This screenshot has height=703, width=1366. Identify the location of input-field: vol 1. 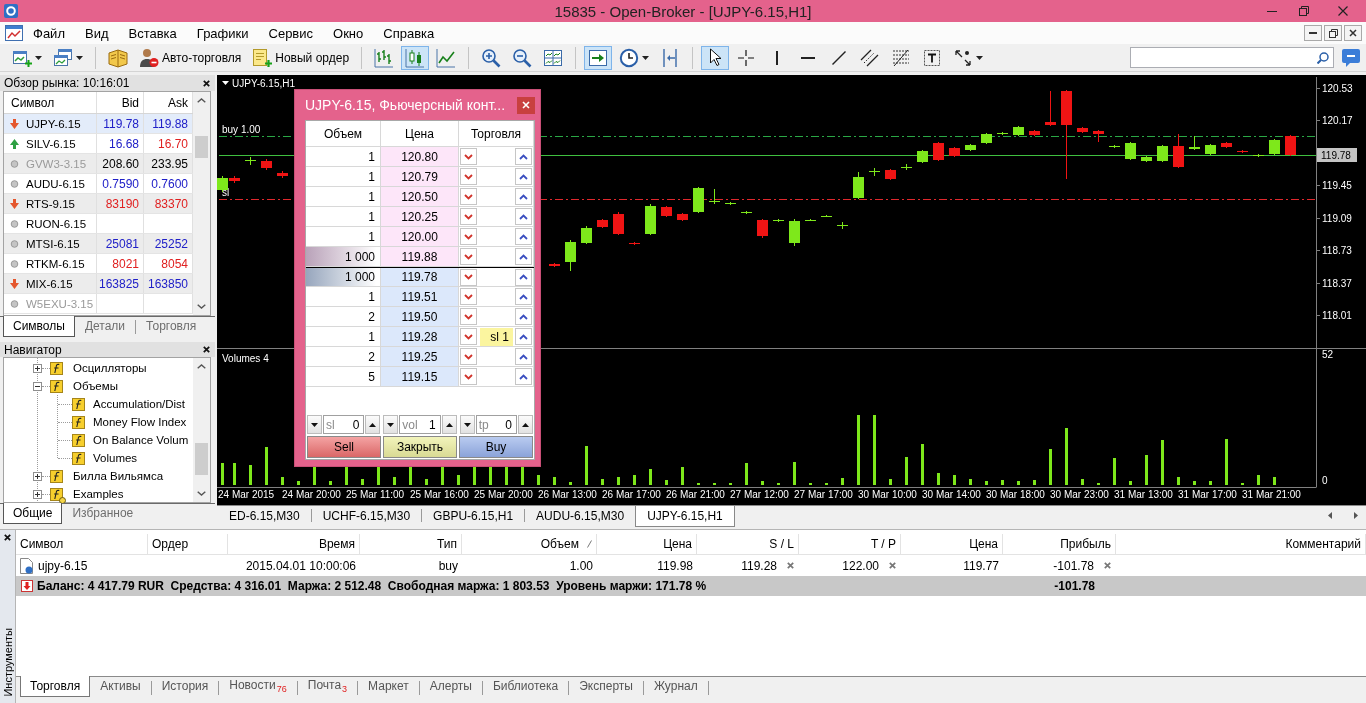
(420, 424).